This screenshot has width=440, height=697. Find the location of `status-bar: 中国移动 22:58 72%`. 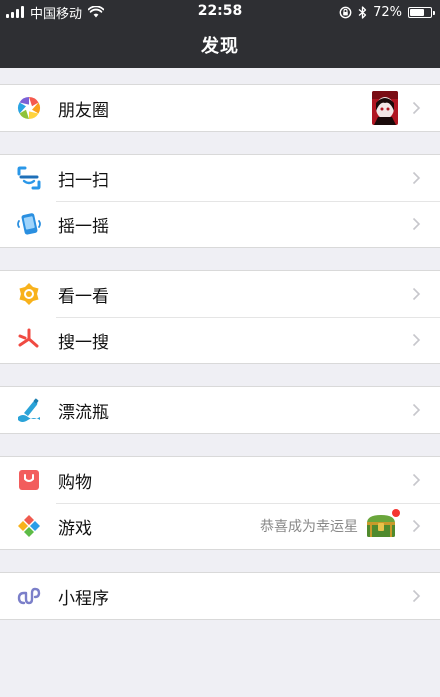

status-bar: 中国移动 22:58 72% is located at coordinates (220, 12).